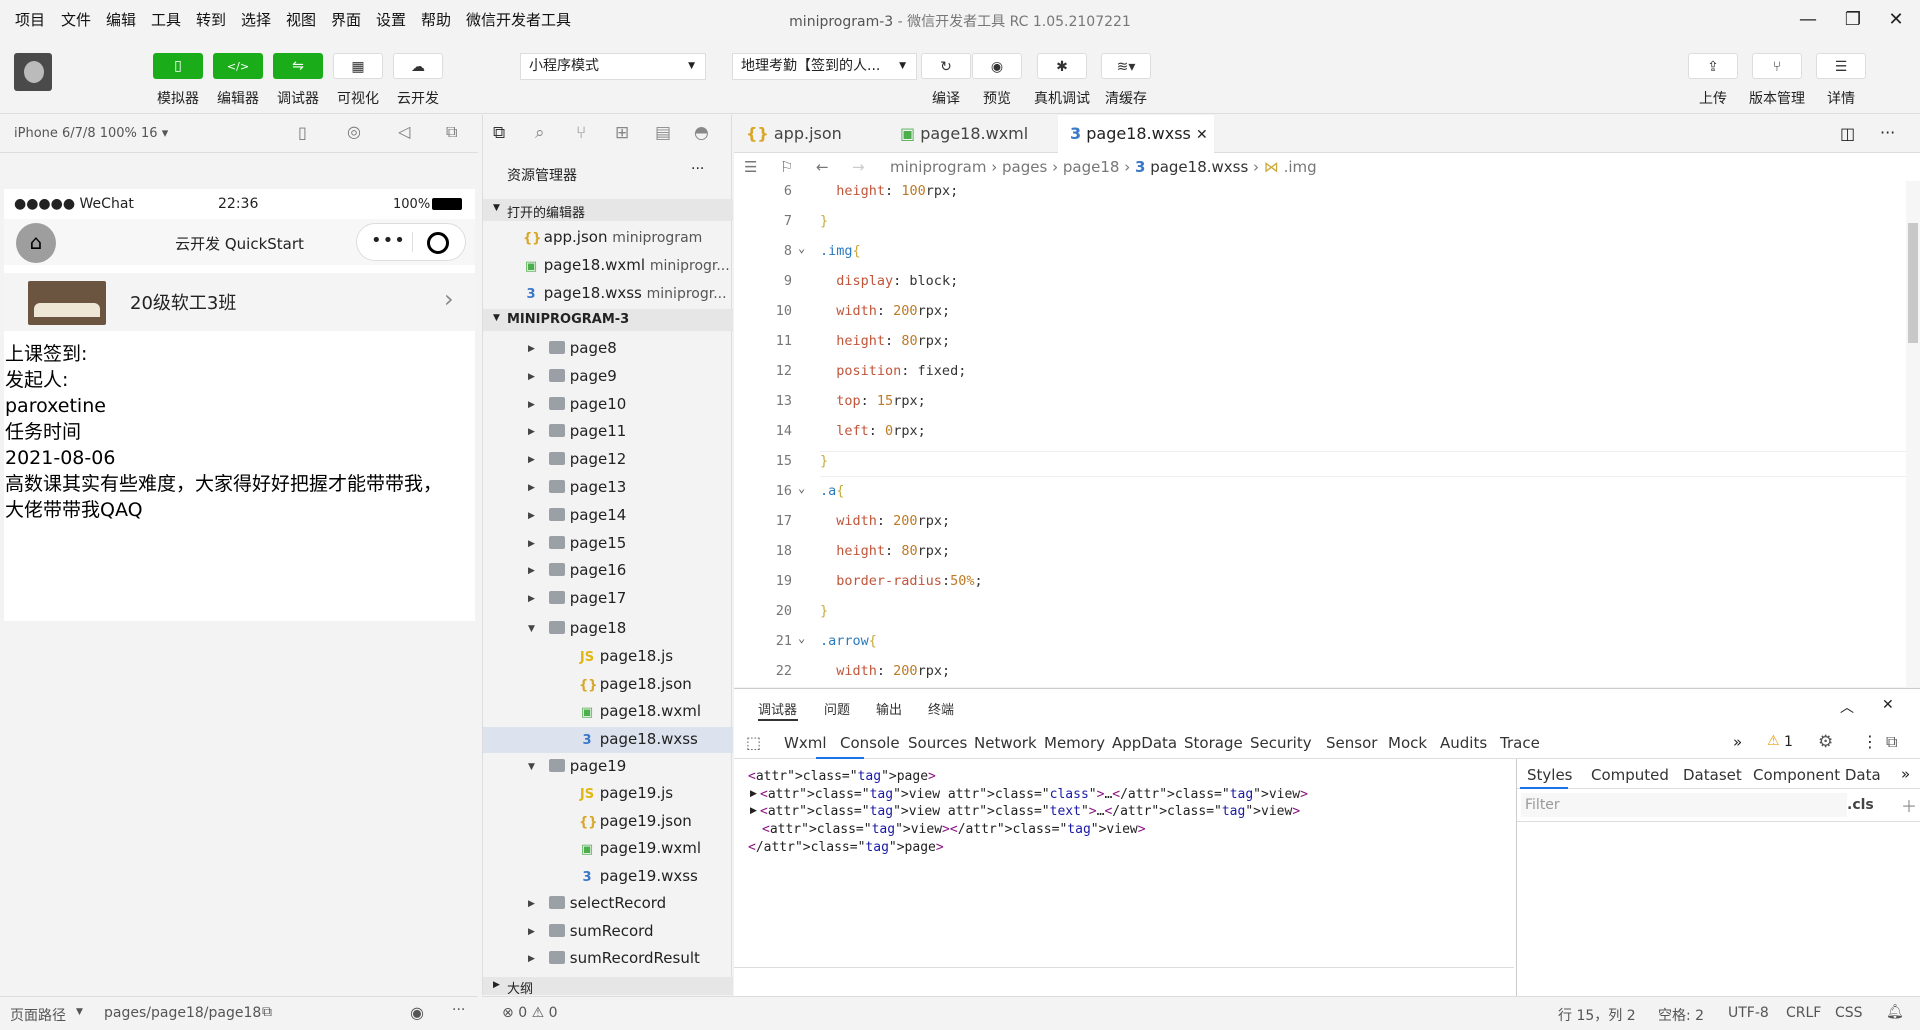 This screenshot has width=1920, height=1030. Describe the element at coordinates (587, 628) in the screenshot. I see `folder-page18: page18` at that location.